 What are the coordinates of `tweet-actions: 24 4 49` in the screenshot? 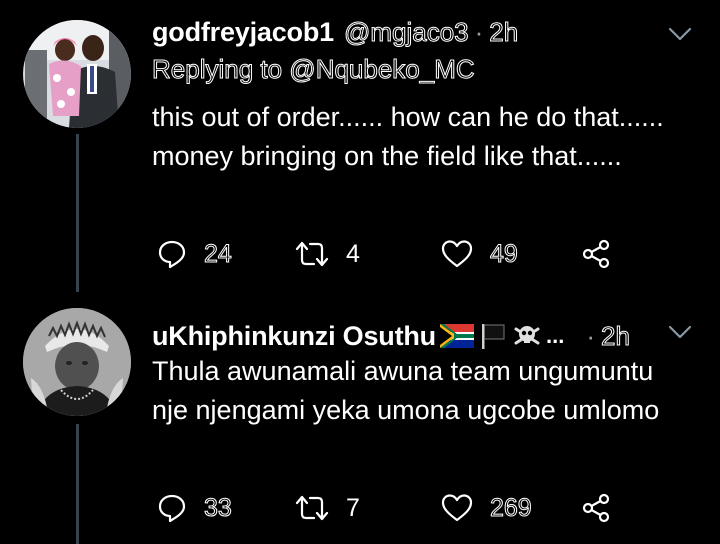 It's located at (391, 254).